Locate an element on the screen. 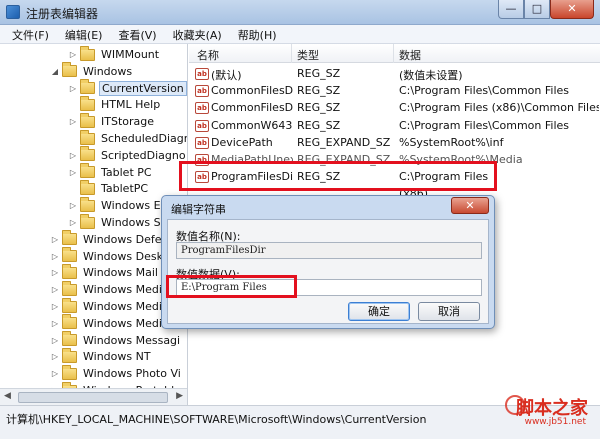  scrollbar-thumb is located at coordinates (93, 397).